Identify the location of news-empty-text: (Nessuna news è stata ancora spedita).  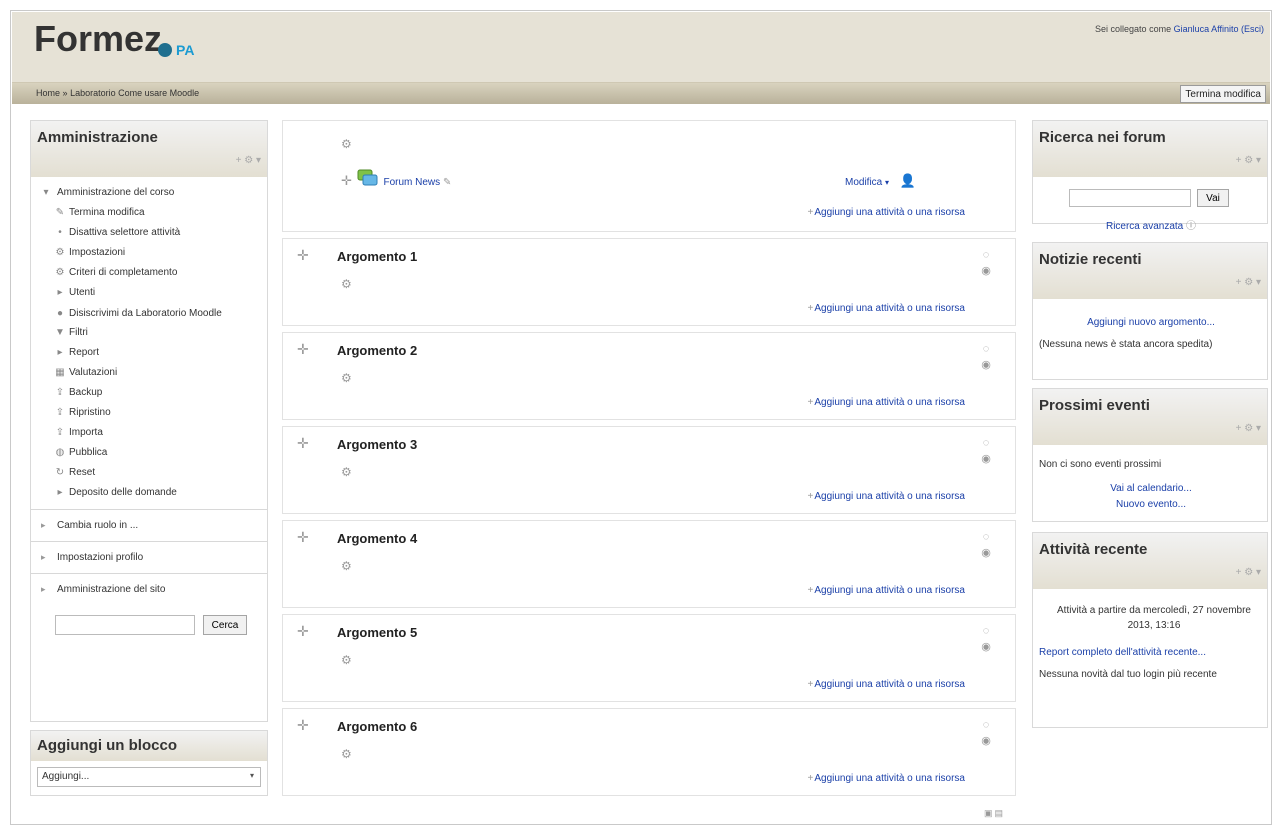
(1126, 344).